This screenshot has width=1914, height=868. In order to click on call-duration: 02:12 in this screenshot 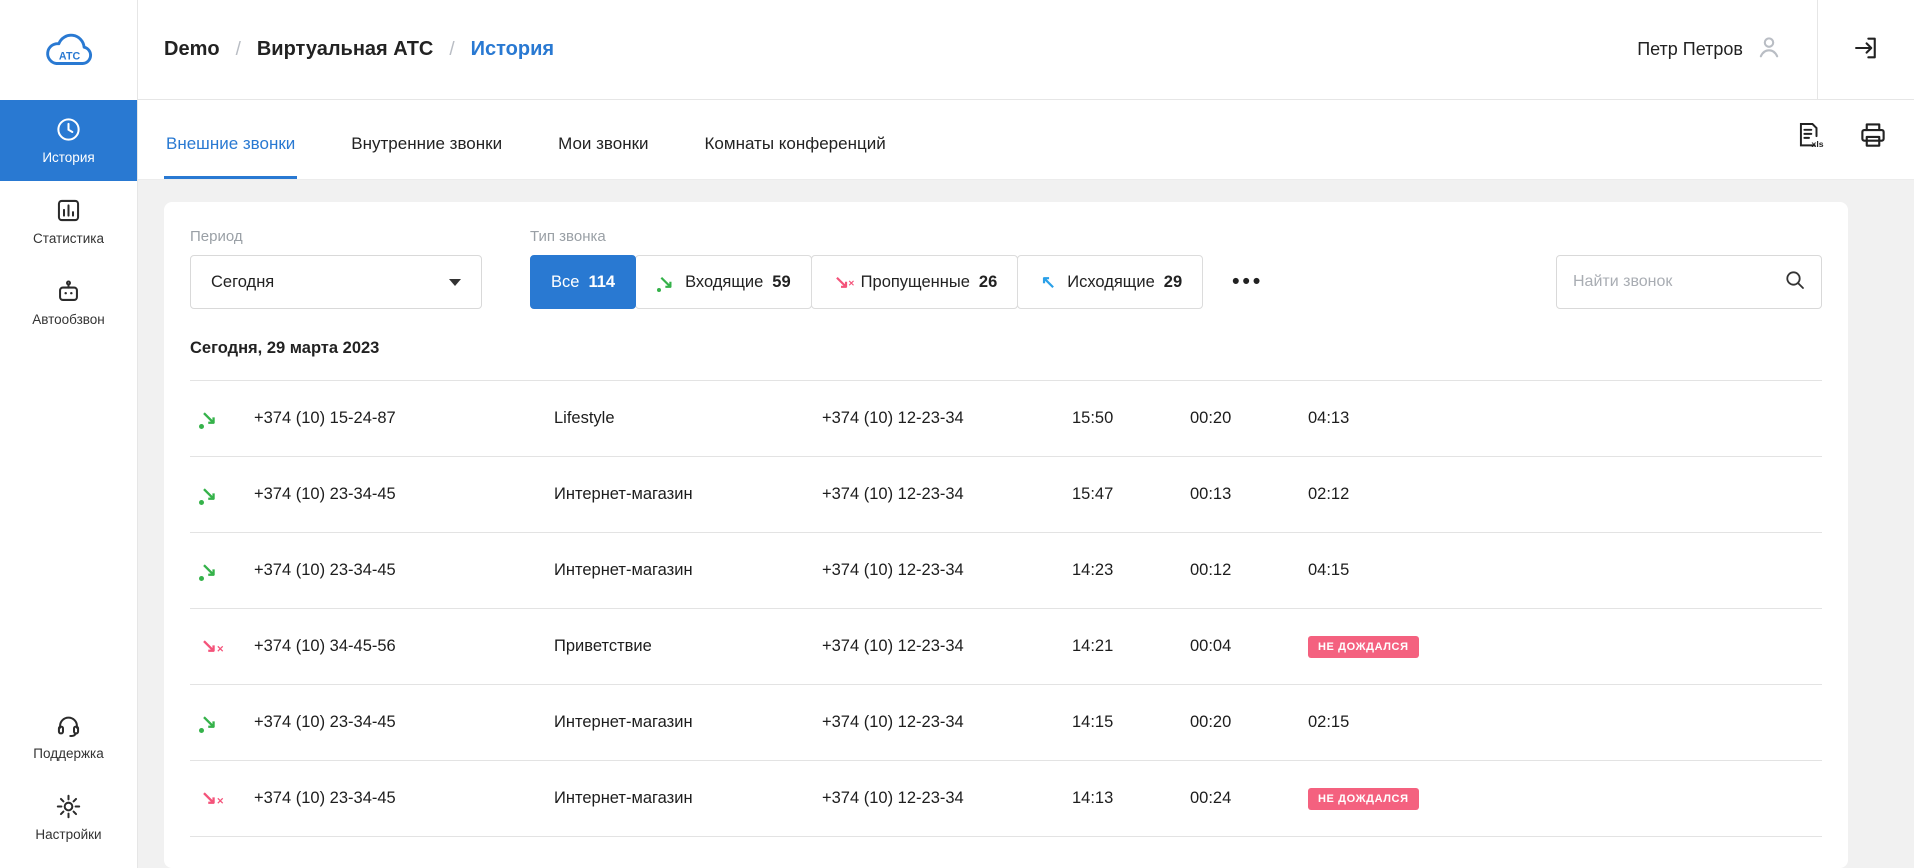, I will do `click(1329, 494)`.